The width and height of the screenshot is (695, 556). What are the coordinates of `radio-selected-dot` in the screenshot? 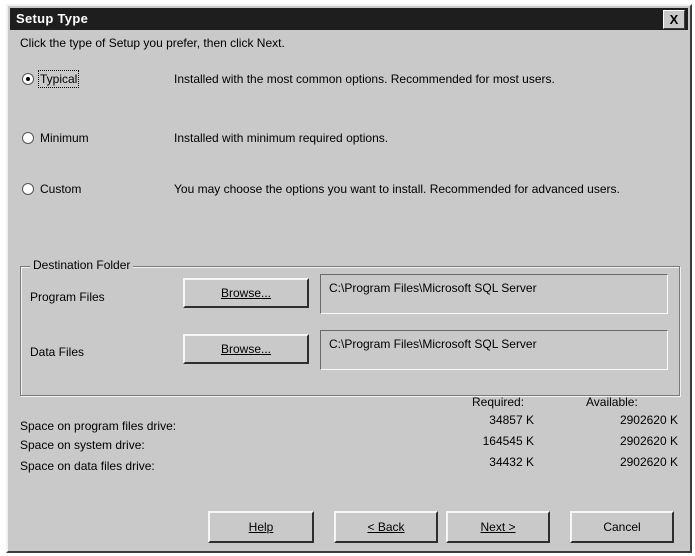 It's located at (28, 79).